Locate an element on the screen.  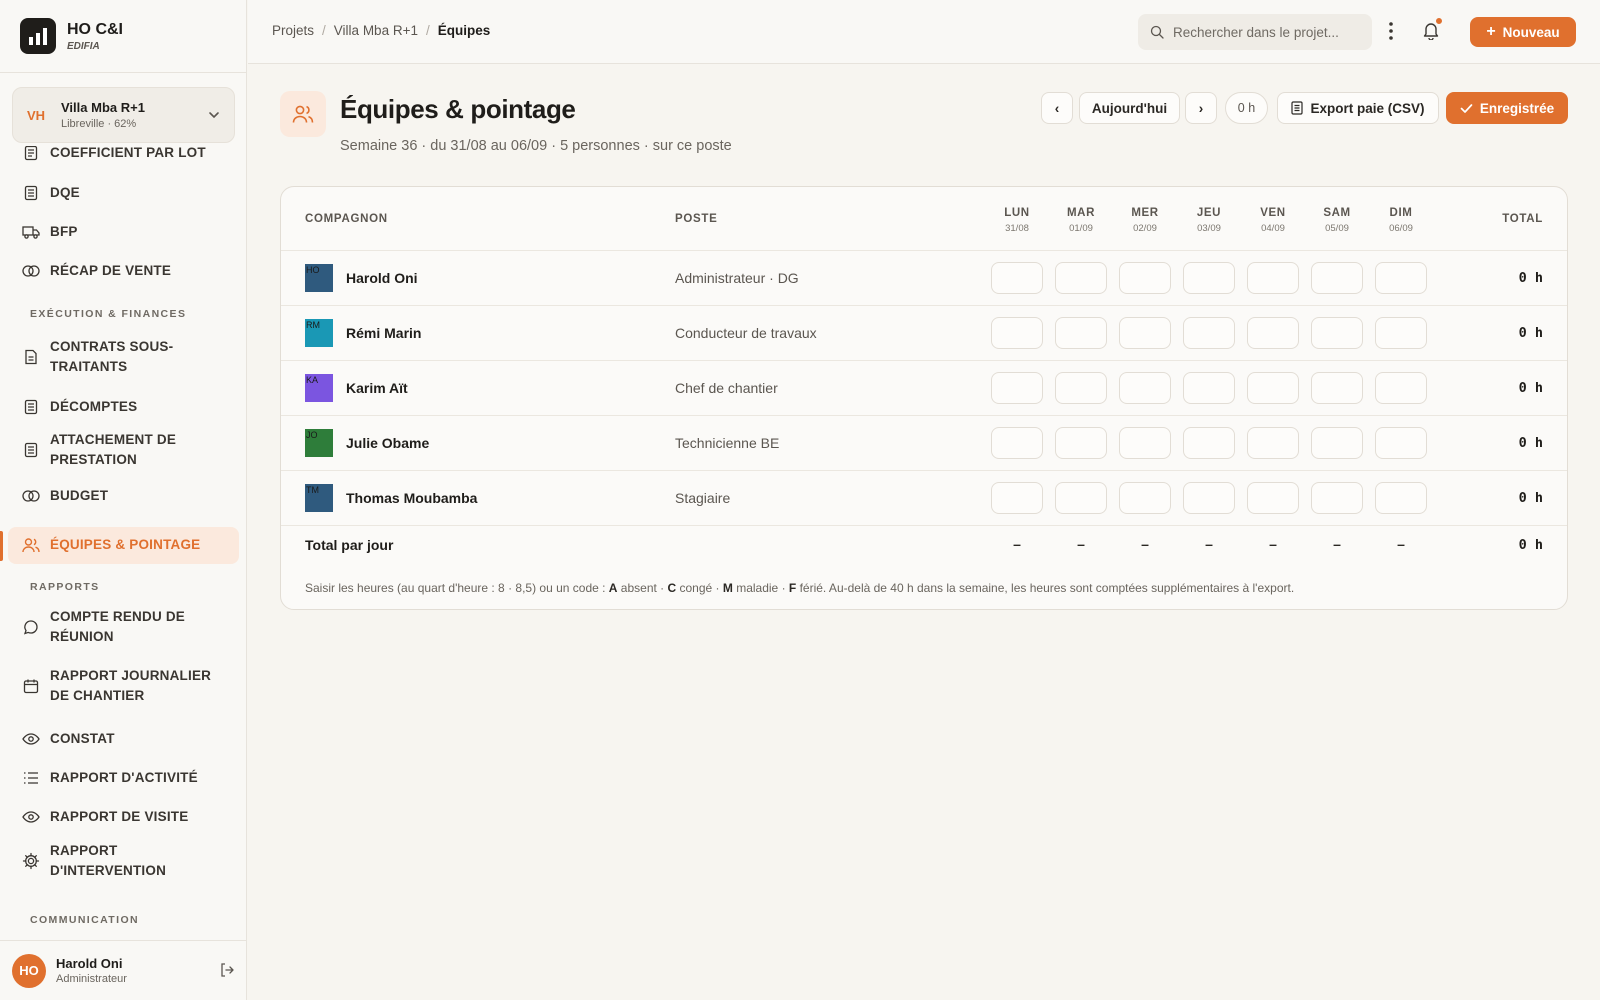
day-header: LUN 31/08 is located at coordinates (1017, 220).